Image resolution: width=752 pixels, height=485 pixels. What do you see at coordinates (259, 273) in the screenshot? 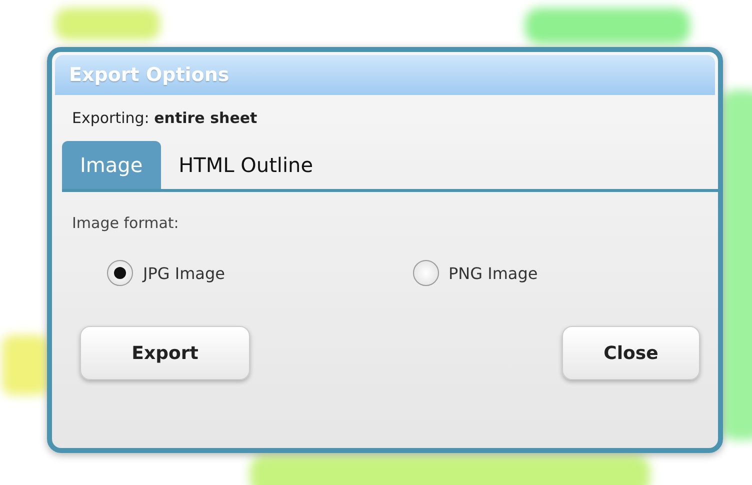
I see `radio-option: JPG Image` at bounding box center [259, 273].